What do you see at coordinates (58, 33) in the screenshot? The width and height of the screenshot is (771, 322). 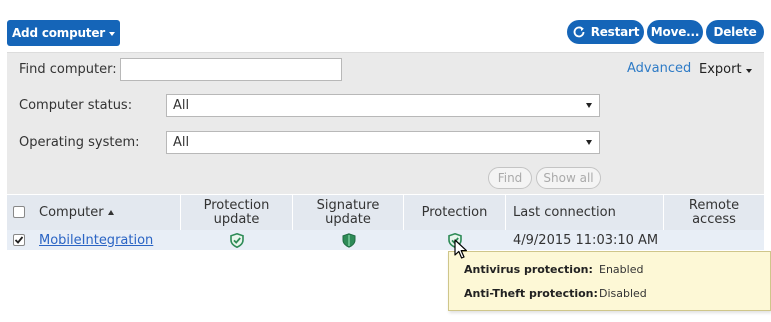 I see `add-computer-label: Add computer` at bounding box center [58, 33].